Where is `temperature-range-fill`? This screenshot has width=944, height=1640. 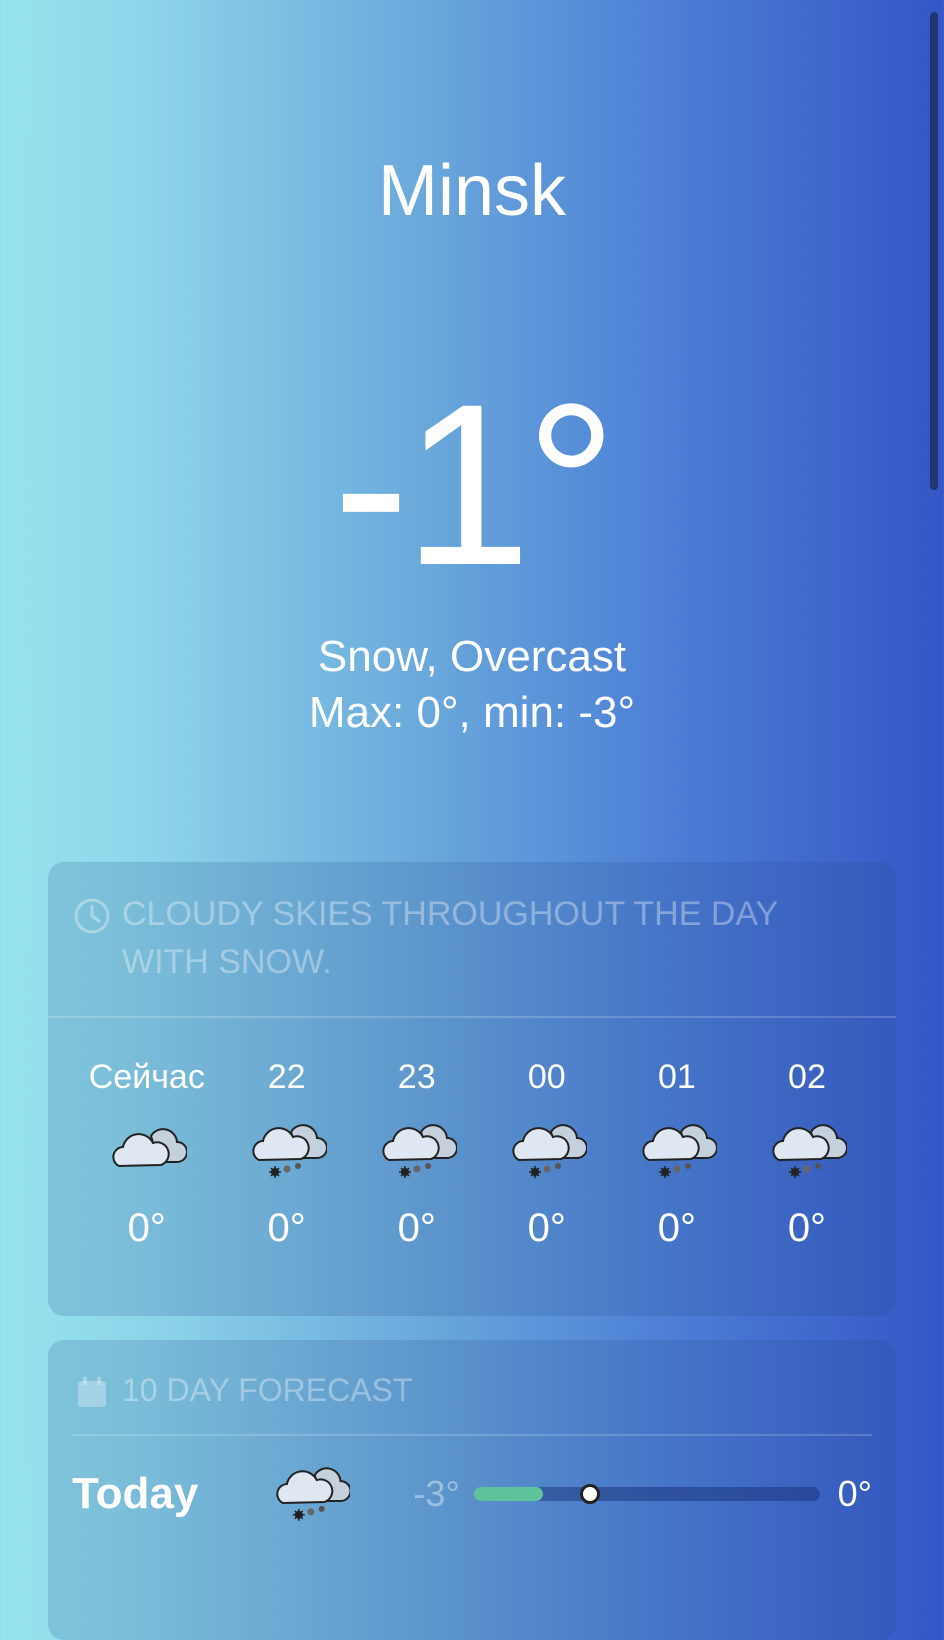
temperature-range-fill is located at coordinates (508, 1494).